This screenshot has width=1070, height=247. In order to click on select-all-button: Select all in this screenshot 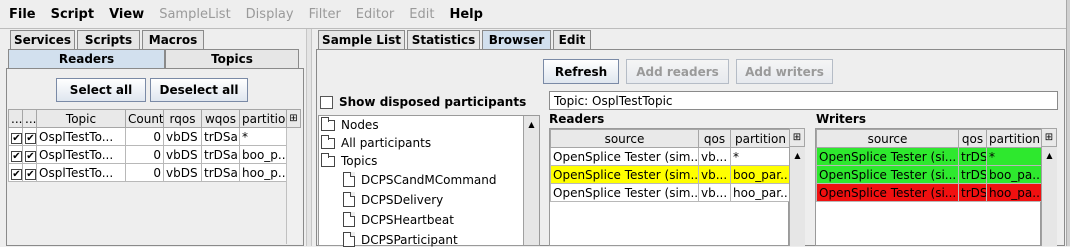, I will do `click(101, 90)`.